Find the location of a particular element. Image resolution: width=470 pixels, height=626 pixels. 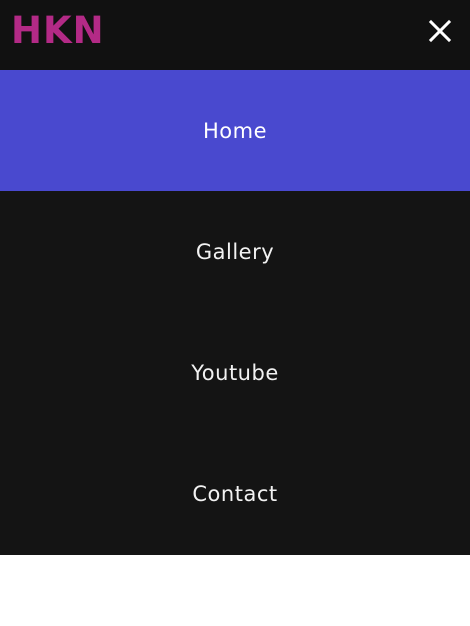

nav-item-label: Gallery is located at coordinates (235, 251).